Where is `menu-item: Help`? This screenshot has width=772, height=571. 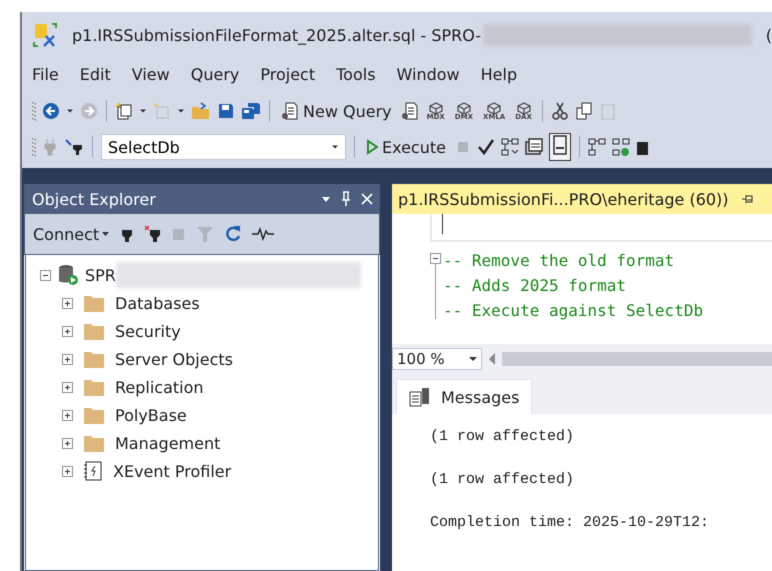 menu-item: Help is located at coordinates (499, 74).